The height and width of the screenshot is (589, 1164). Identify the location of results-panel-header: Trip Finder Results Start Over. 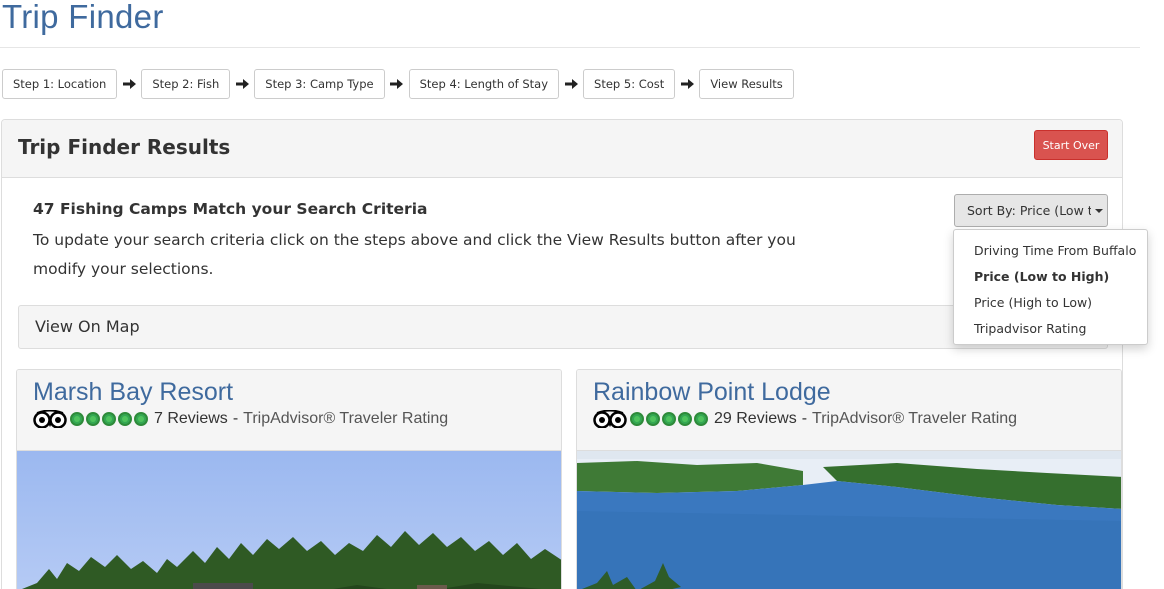
(562, 149).